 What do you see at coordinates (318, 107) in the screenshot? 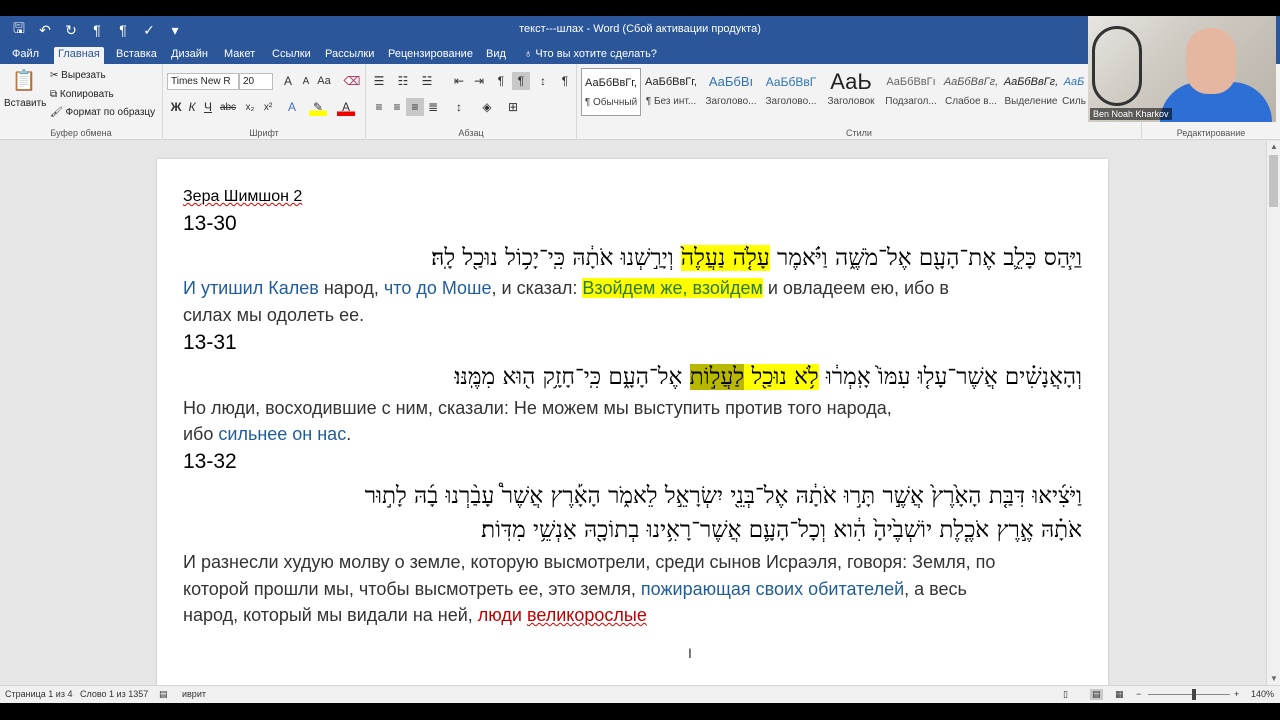
I see `highlight-icon: ✎` at bounding box center [318, 107].